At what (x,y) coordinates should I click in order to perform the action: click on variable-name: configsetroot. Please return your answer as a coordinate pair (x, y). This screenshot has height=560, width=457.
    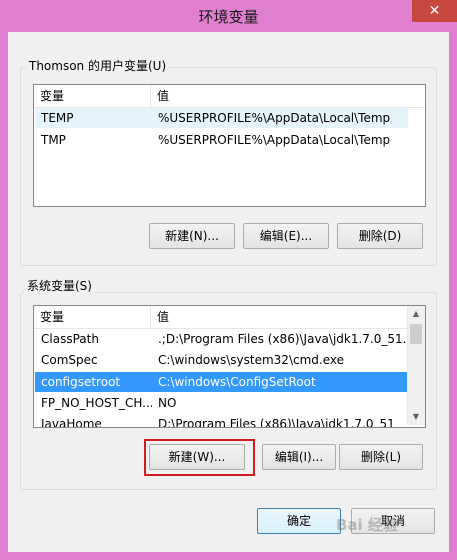
    Looking at the image, I should click on (81, 382).